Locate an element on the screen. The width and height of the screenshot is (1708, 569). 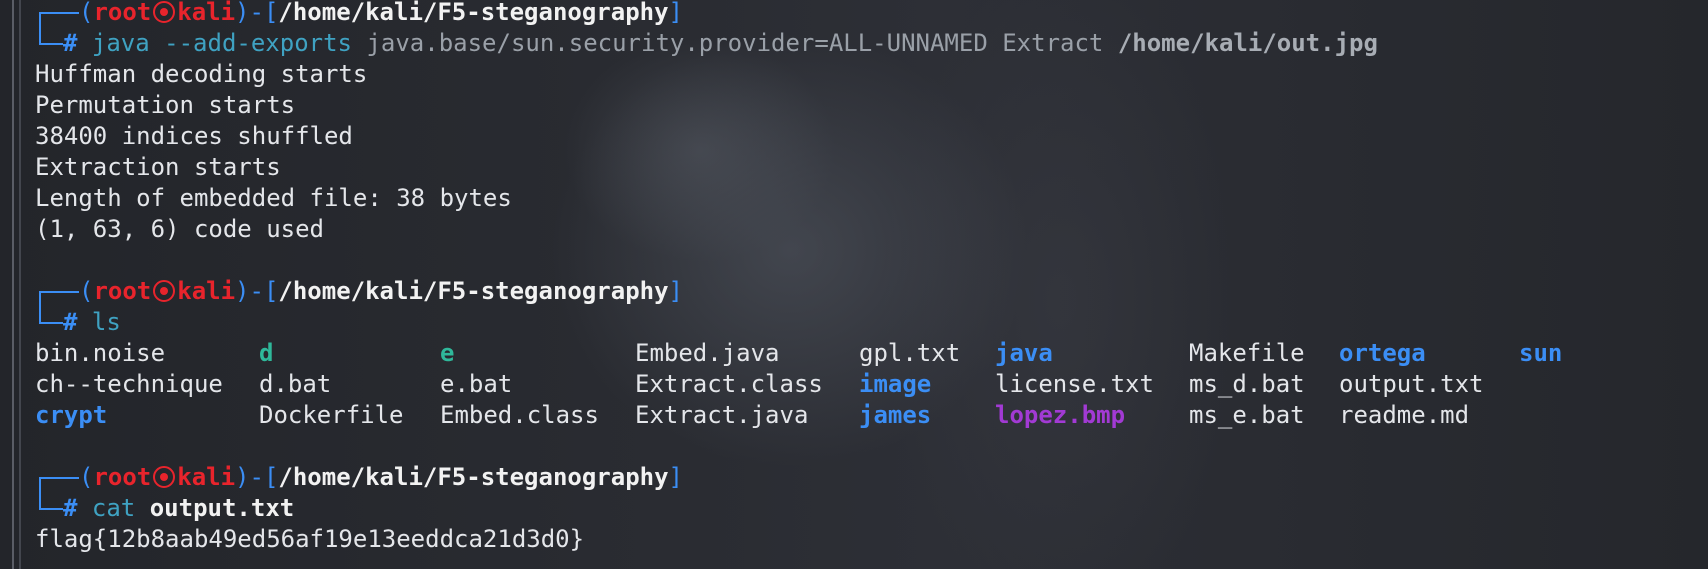
ls-entry-file: Makefile is located at coordinates (1247, 353).